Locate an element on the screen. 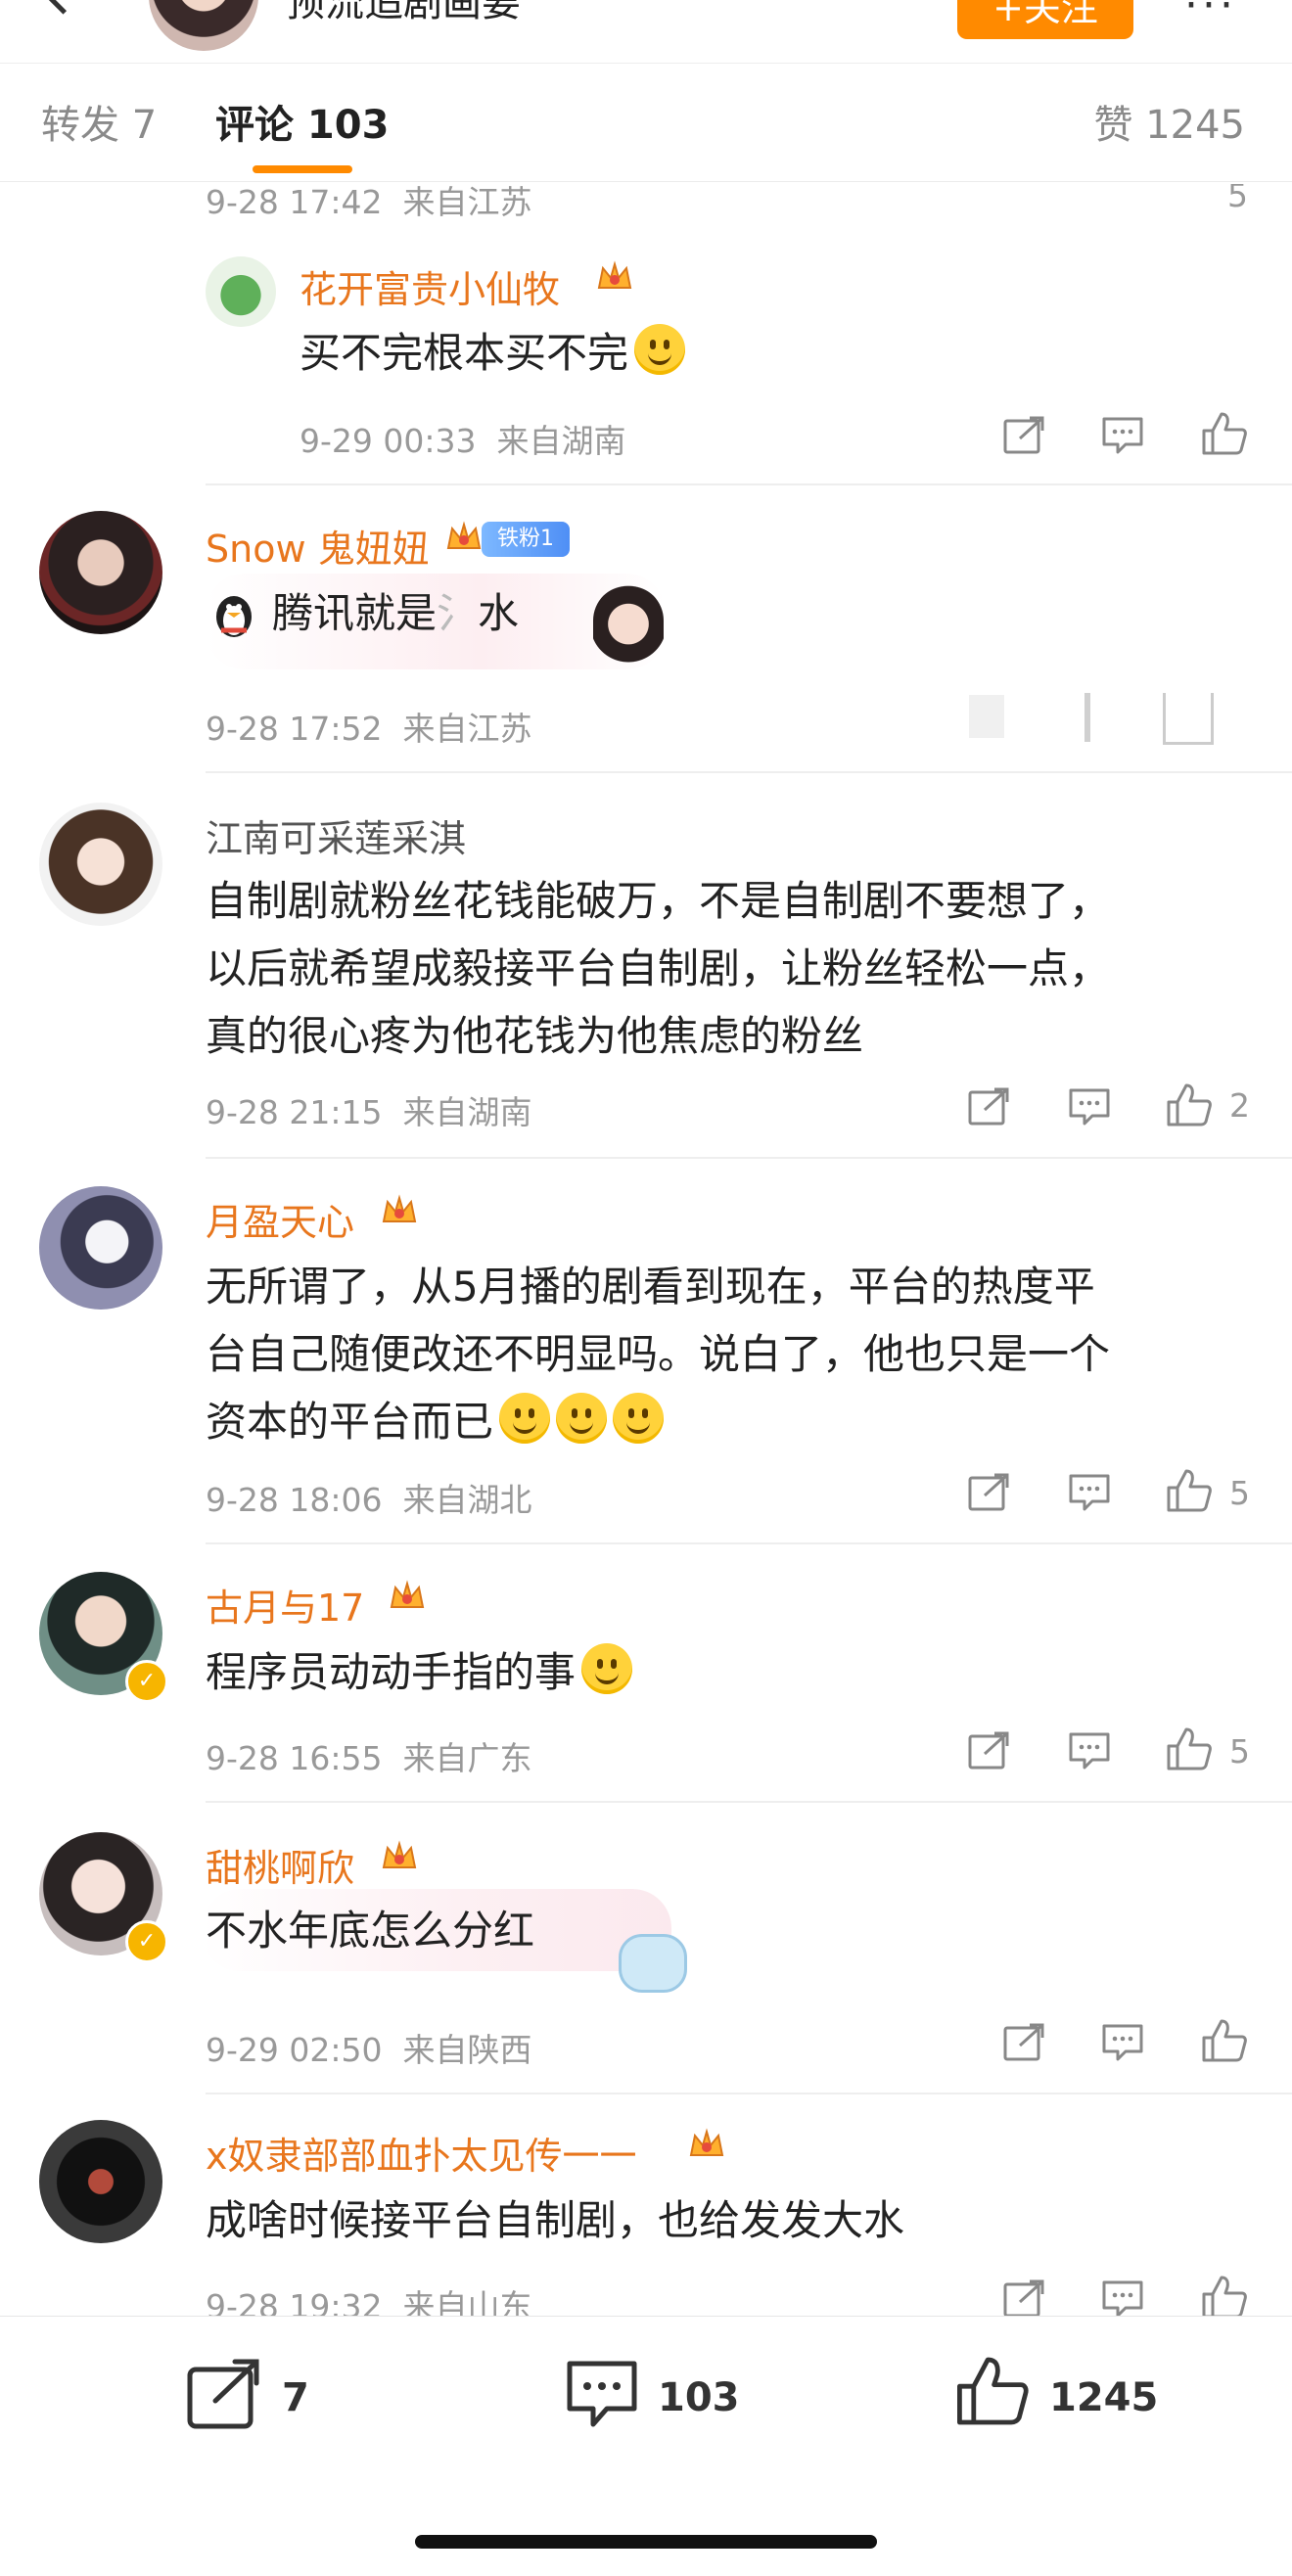 The height and width of the screenshot is (2576, 1292). comment-text: 程序员动动手指的事 is located at coordinates (419, 1672).